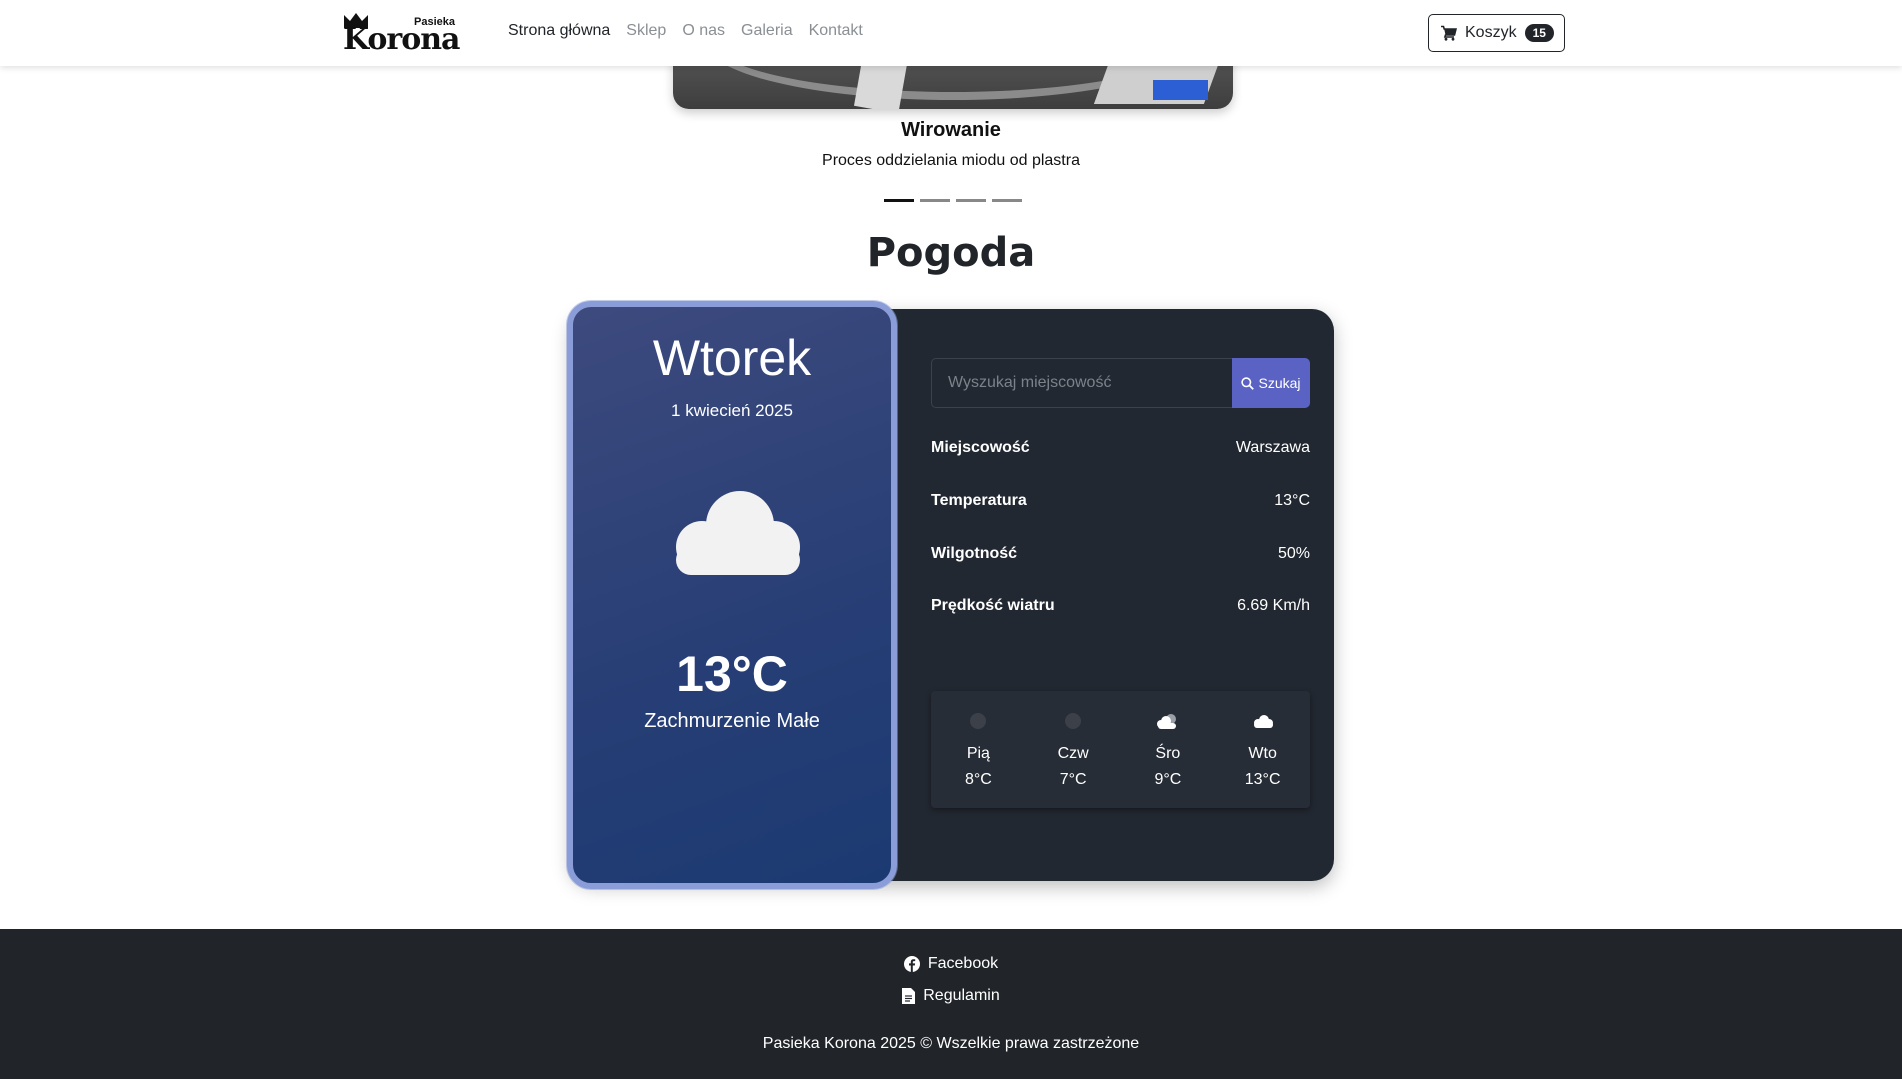 This screenshot has width=1902, height=1079. Describe the element at coordinates (1292, 500) in the screenshot. I see `detail-value: 13°C` at that location.